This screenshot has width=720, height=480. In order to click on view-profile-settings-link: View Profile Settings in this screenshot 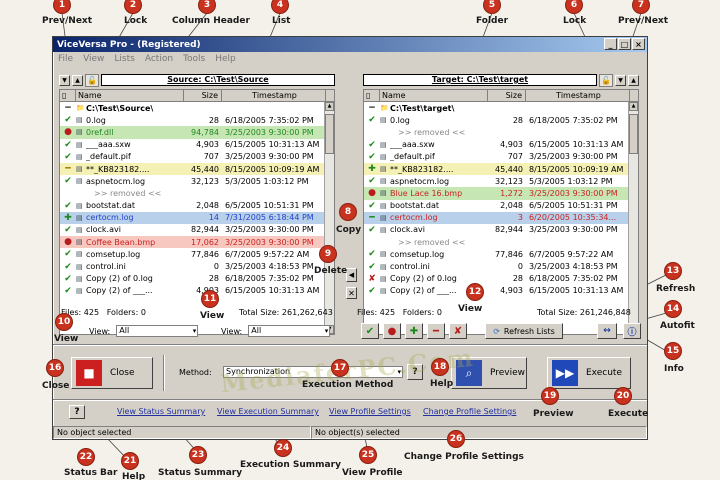, I will do `click(370, 411)`.